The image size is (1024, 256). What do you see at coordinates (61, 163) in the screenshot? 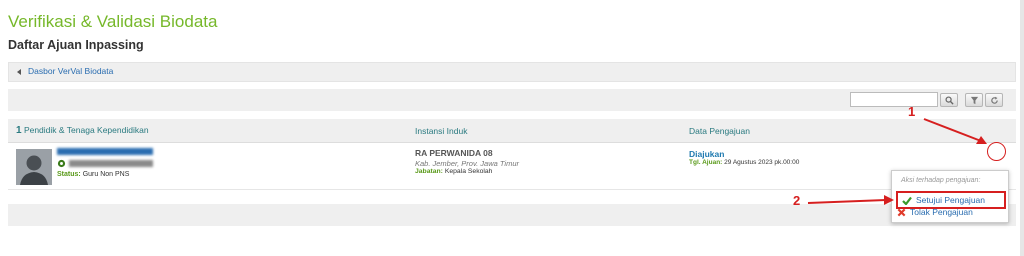
I see `gear-icon` at bounding box center [61, 163].